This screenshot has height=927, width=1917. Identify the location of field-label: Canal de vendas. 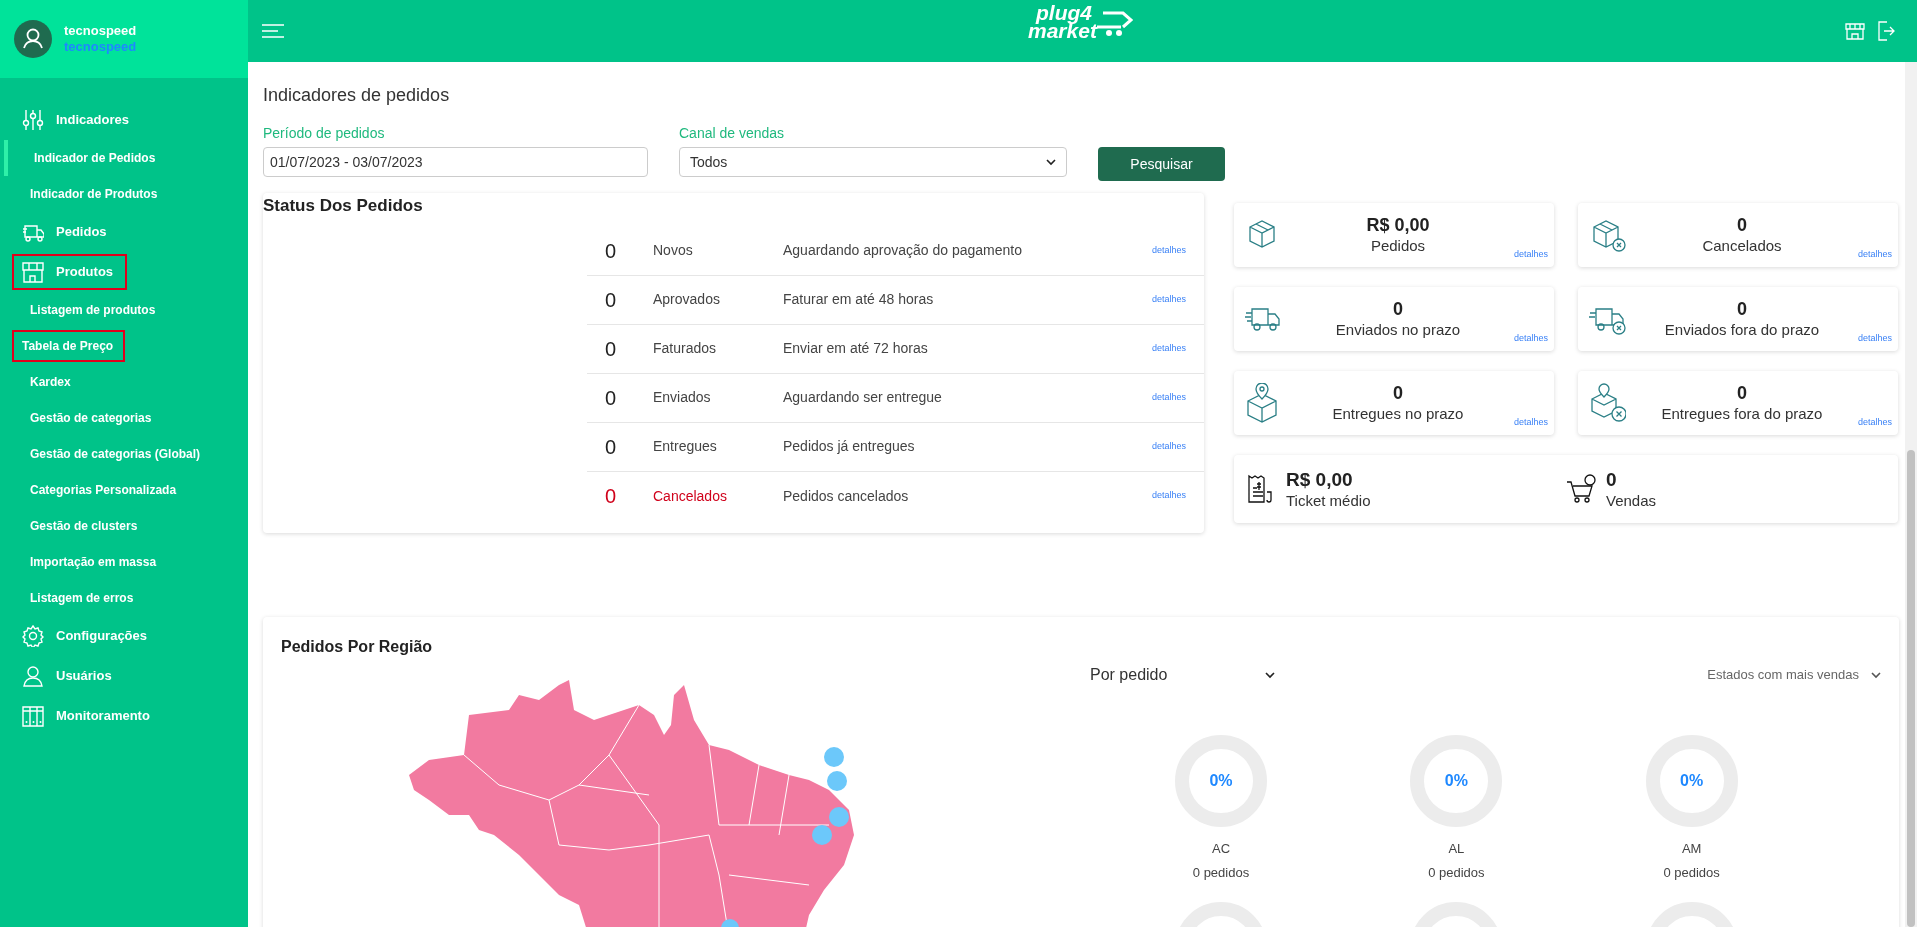
(732, 133).